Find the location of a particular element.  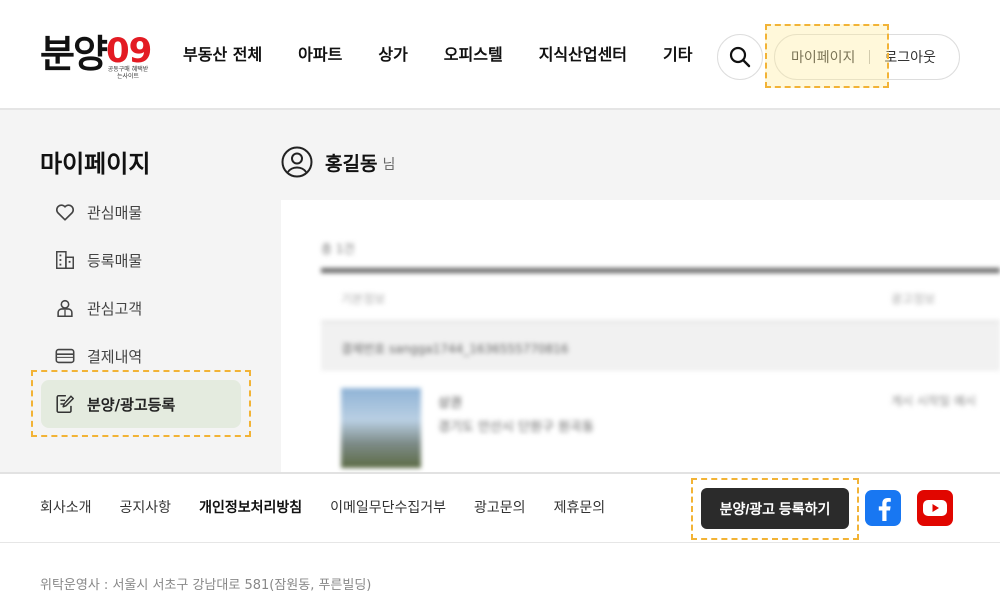

logo-tagline: 공동구매 혜택받는사이트 is located at coordinates (128, 73).